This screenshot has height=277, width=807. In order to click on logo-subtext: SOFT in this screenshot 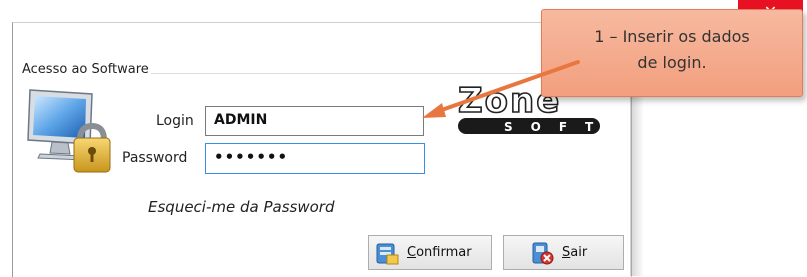, I will do `click(554, 127)`.